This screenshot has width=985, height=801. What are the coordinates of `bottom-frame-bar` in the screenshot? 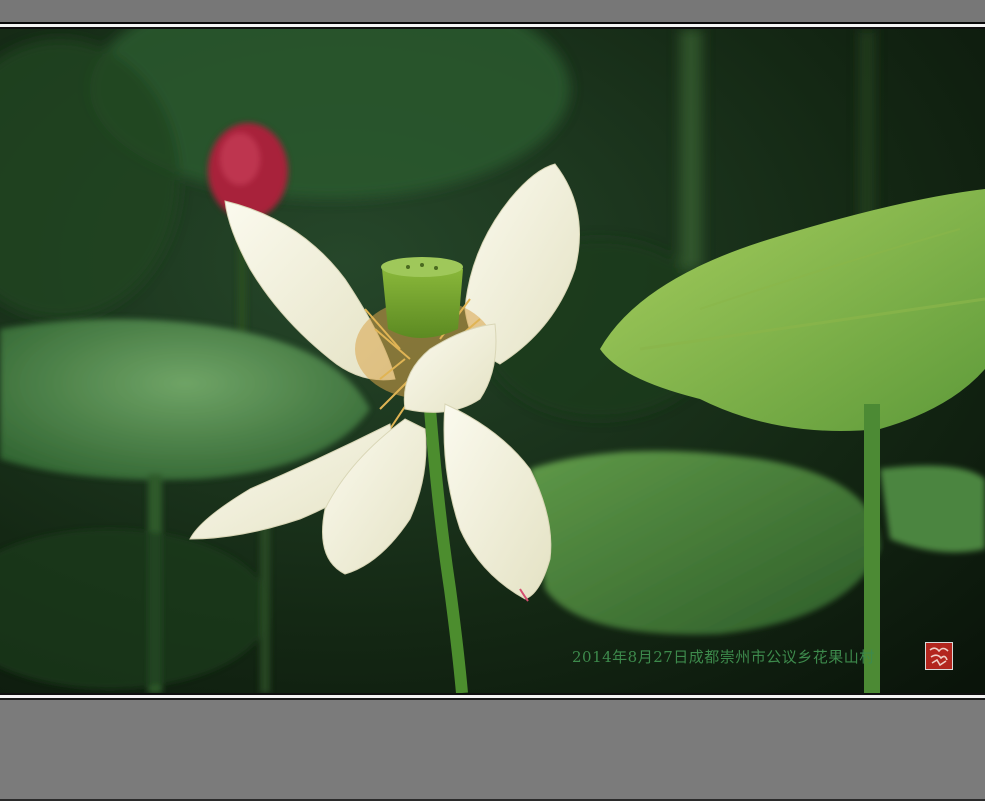 It's located at (492, 750).